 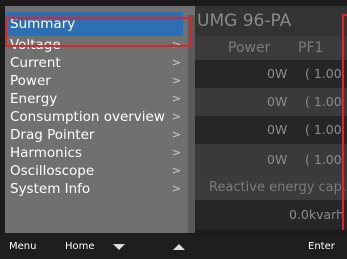 I want to click on menu-item-label: Current, so click(x=35, y=63).